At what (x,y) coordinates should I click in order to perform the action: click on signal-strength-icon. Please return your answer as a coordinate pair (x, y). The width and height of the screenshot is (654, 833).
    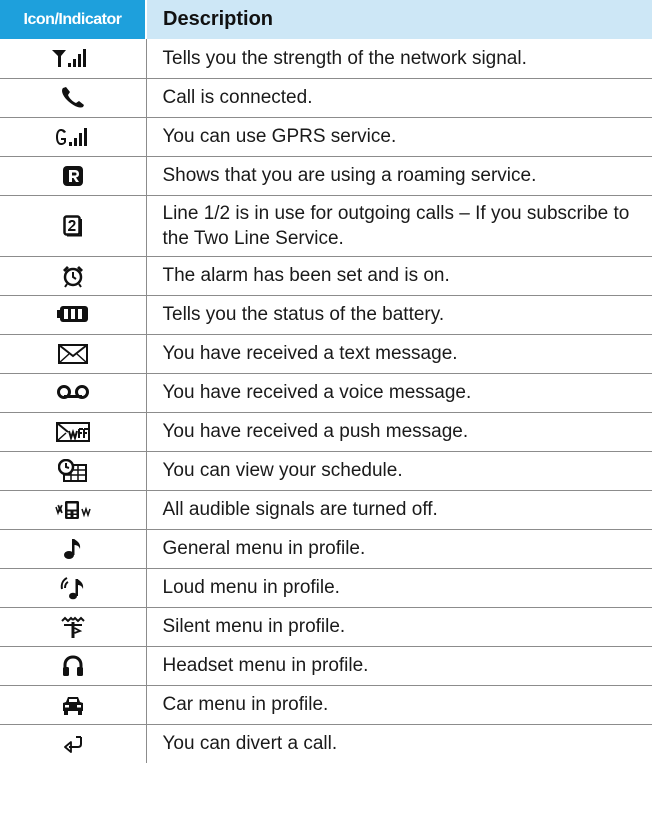
    Looking at the image, I should click on (73, 58).